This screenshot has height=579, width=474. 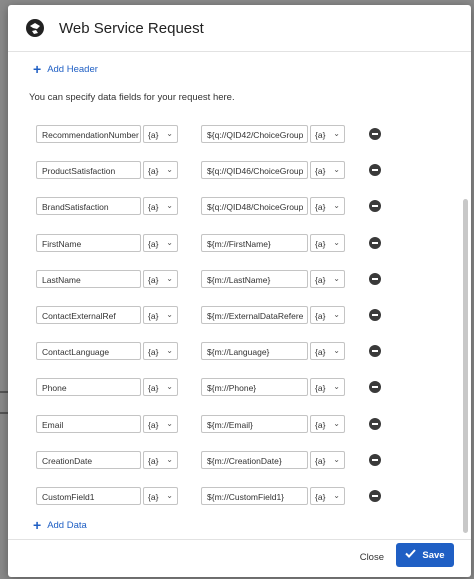 I want to click on field-name-input: Email, so click(x=88, y=423).